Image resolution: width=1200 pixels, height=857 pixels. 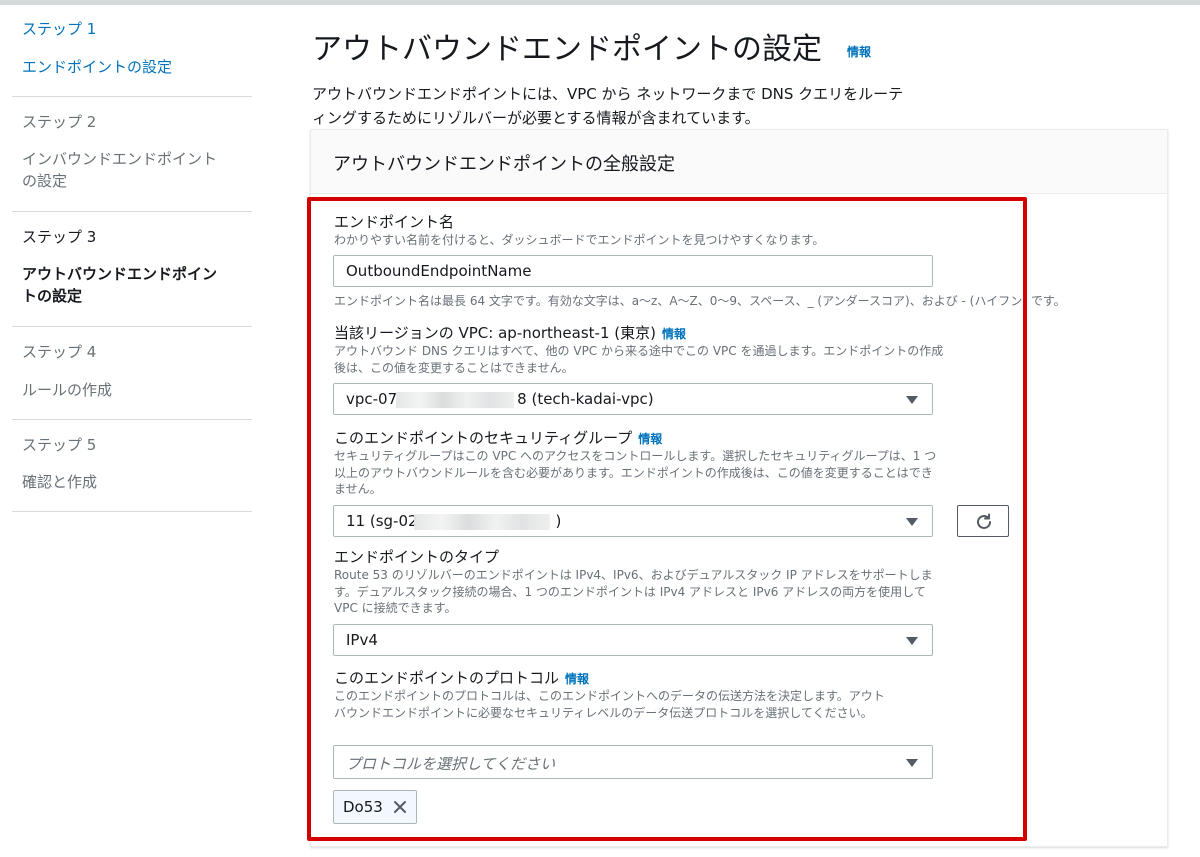 What do you see at coordinates (567, 49) in the screenshot?
I see `page-title: アウトバウンドエンドポイントの設定` at bounding box center [567, 49].